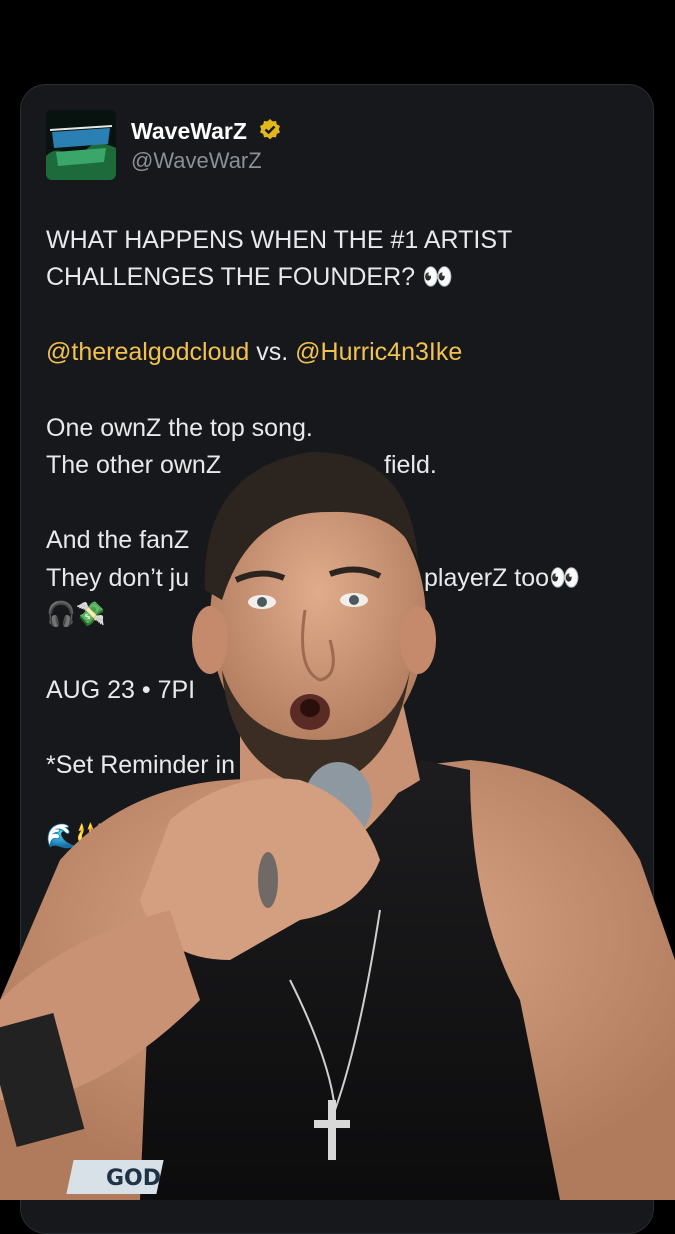 The image size is (675, 1234). What do you see at coordinates (189, 131) in the screenshot?
I see `author-name: WaveWarZ` at bounding box center [189, 131].